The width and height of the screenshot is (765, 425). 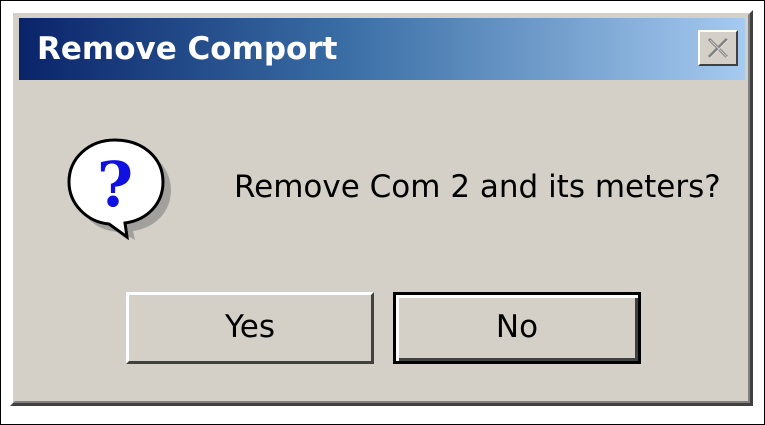 I want to click on close-button, so click(x=718, y=48).